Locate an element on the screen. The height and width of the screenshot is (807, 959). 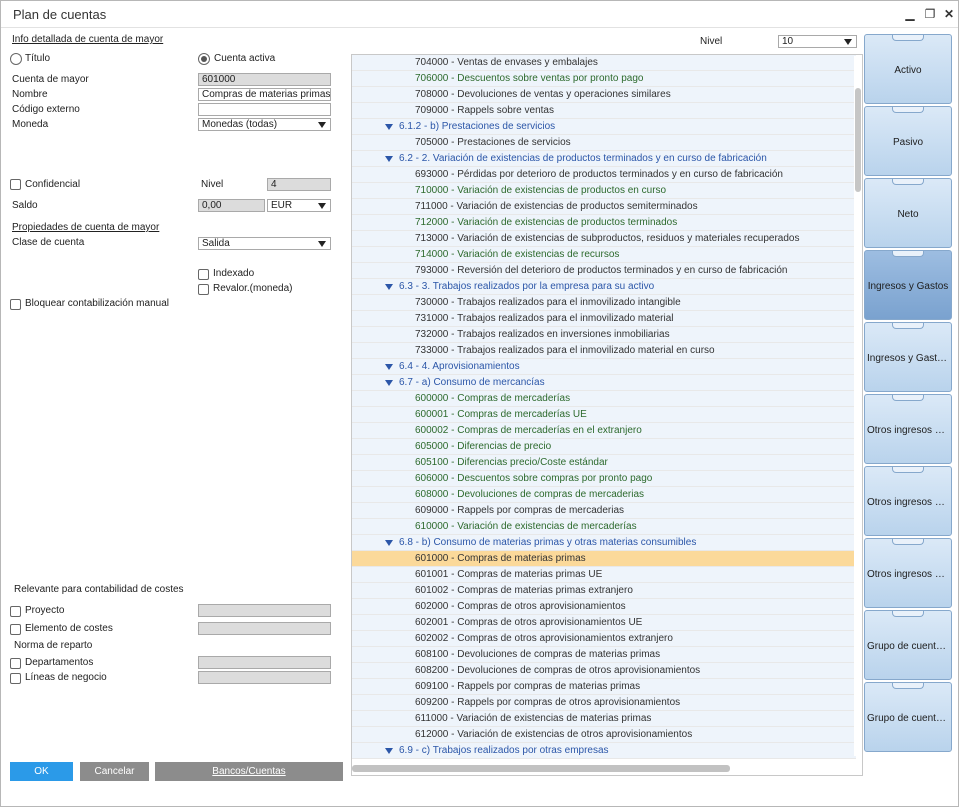
close-icon: ✕ is located at coordinates (949, 14).